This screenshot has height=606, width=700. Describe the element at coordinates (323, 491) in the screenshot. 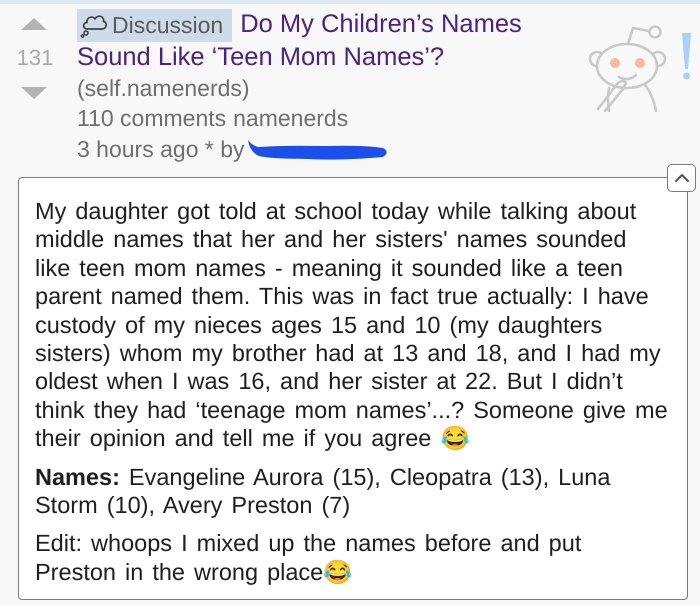

I see `post-body-paragraph: Names: Evangeline Aurora (15), Cleopatra (13), Luna Storm (10), Avery Preston (7)` at that location.